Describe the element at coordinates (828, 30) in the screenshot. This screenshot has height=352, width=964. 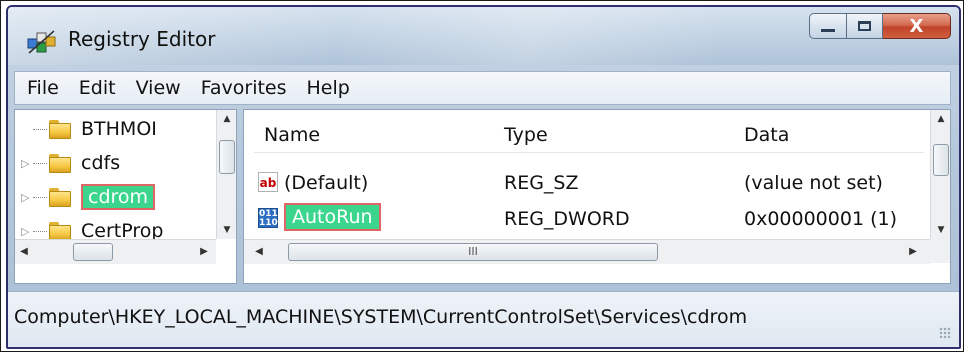
I see `minimize-icon` at that location.